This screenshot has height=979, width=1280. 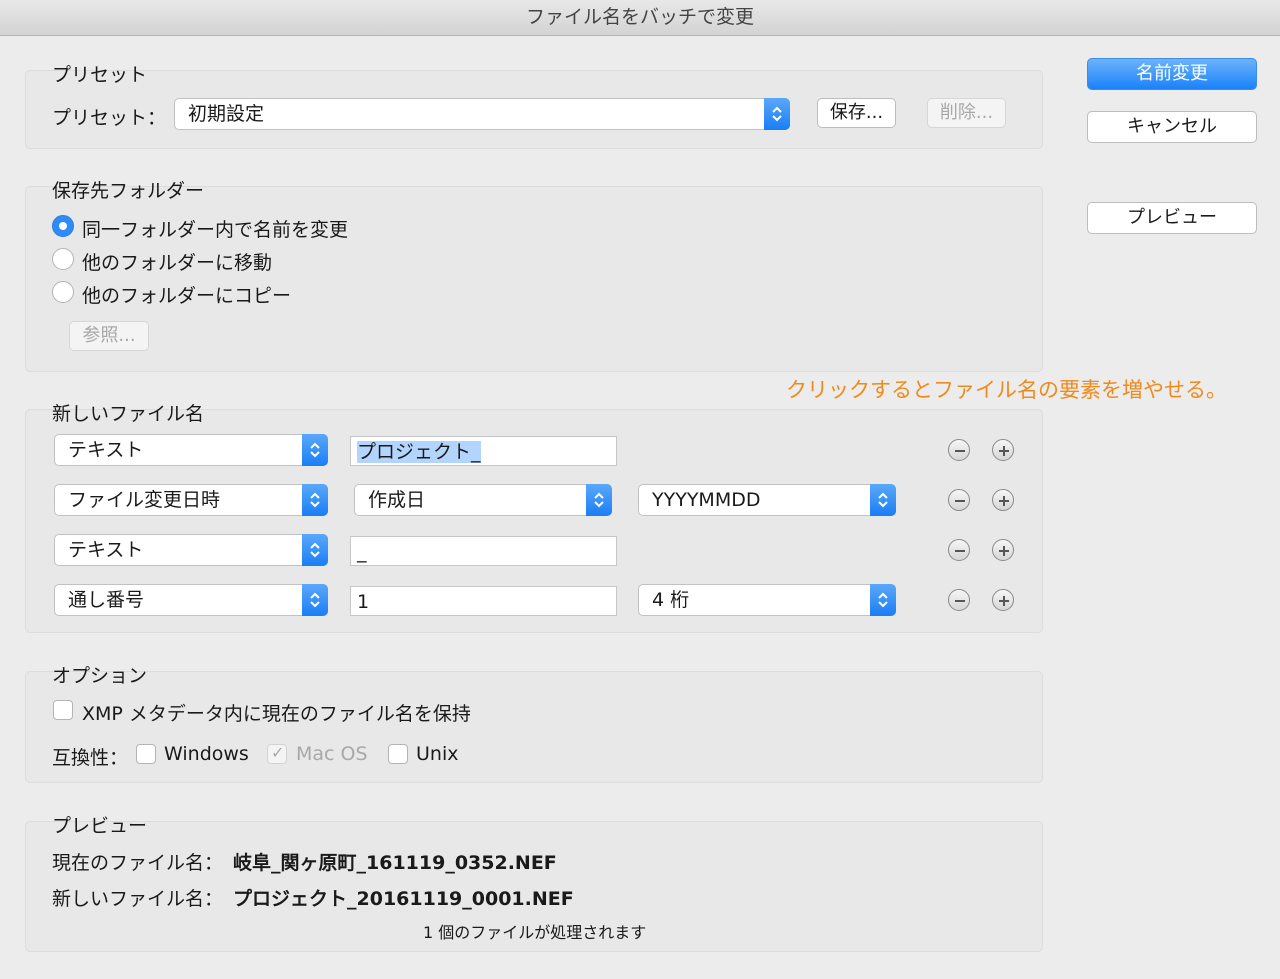 What do you see at coordinates (109, 118) in the screenshot?
I see `preset-label: プリセット：` at bounding box center [109, 118].